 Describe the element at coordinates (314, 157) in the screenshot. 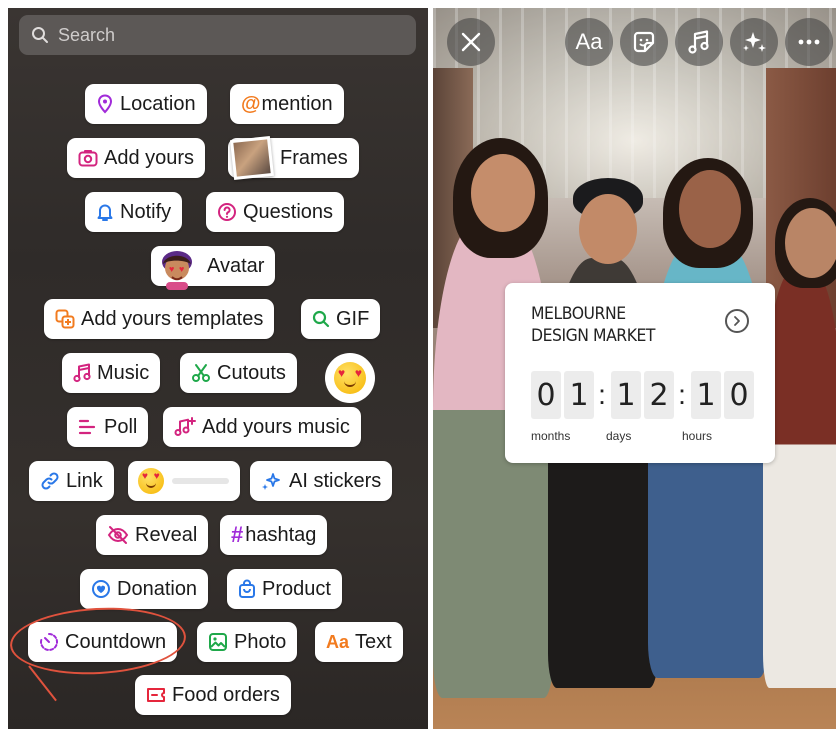

I see `frames-label: Frames` at that location.